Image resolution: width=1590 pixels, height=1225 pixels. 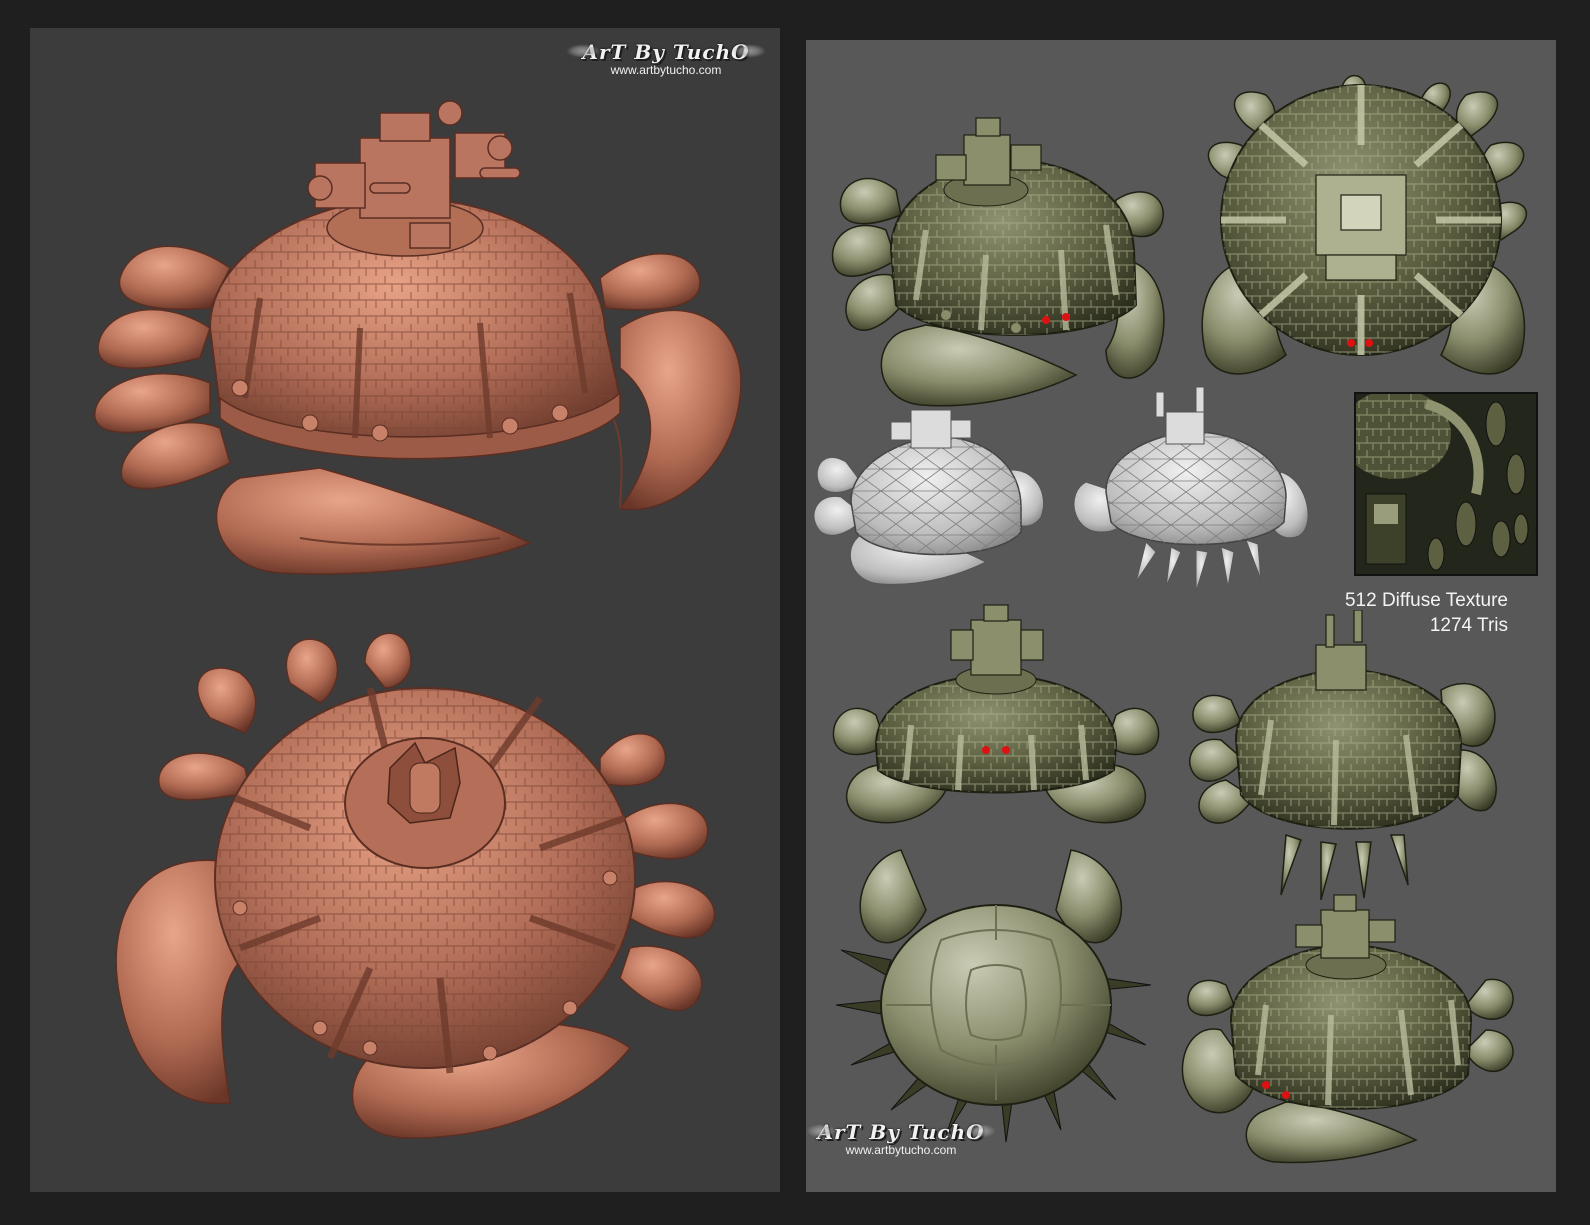 I want to click on textured-crab-rear-render, so click(x=1347, y=1029).